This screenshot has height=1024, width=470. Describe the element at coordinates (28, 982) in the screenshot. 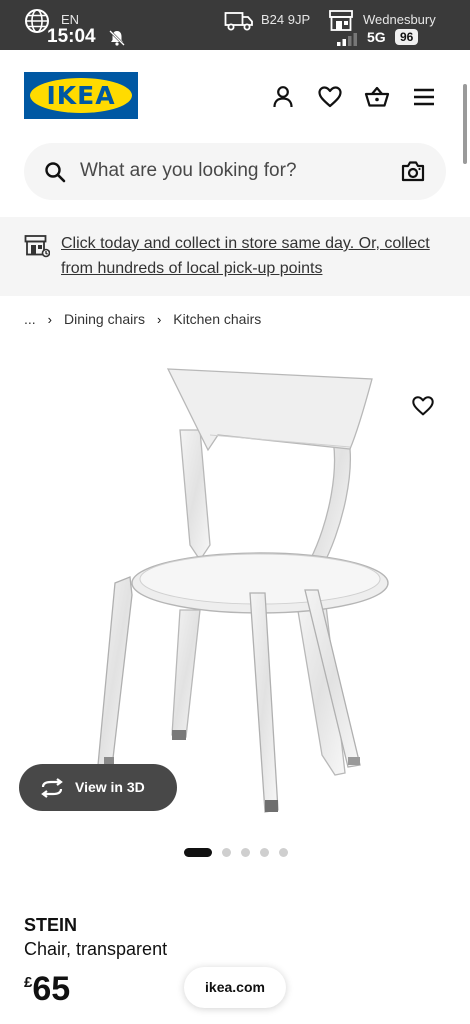

I see `price-currency: £` at that location.